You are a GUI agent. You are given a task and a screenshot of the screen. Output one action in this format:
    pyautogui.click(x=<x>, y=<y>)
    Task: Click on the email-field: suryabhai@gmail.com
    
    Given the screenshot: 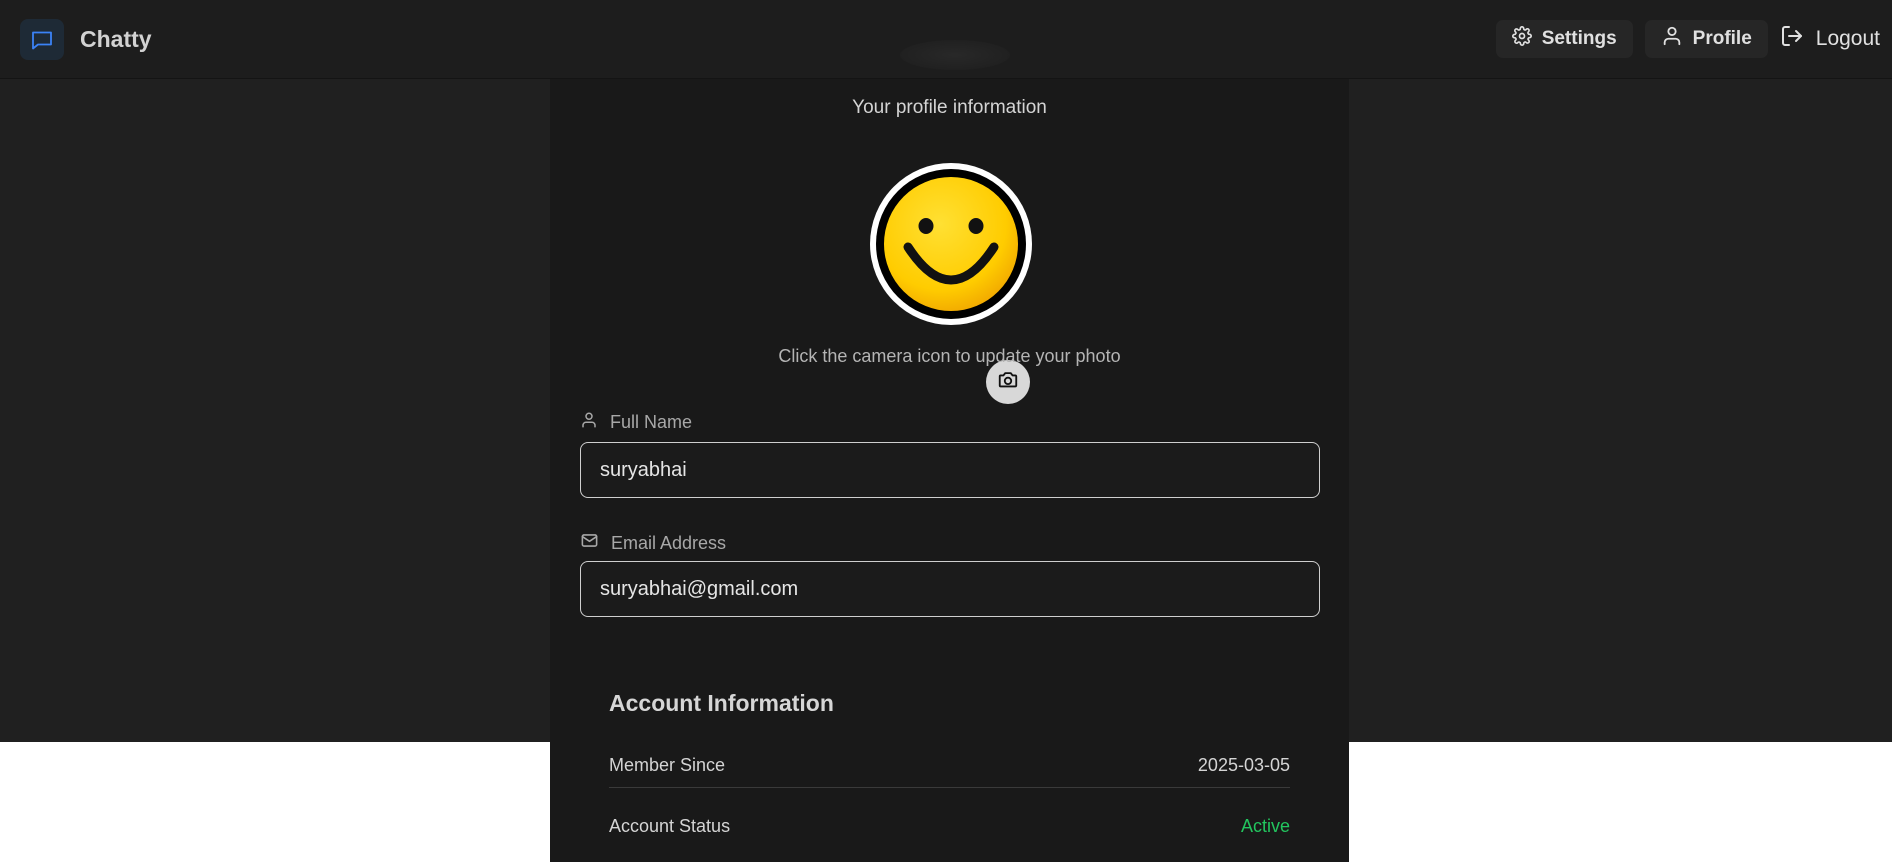 What is the action you would take?
    pyautogui.click(x=950, y=589)
    